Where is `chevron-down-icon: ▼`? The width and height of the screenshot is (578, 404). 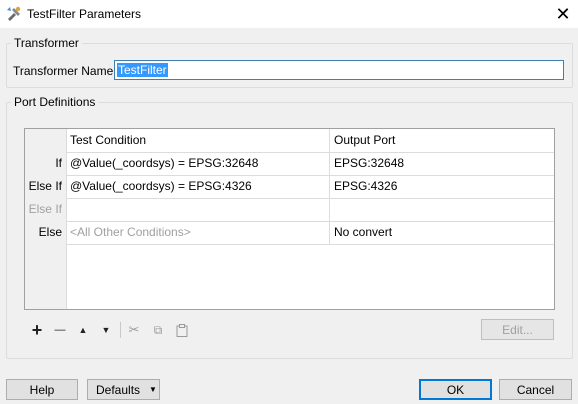 chevron-down-icon: ▼ is located at coordinates (153, 389).